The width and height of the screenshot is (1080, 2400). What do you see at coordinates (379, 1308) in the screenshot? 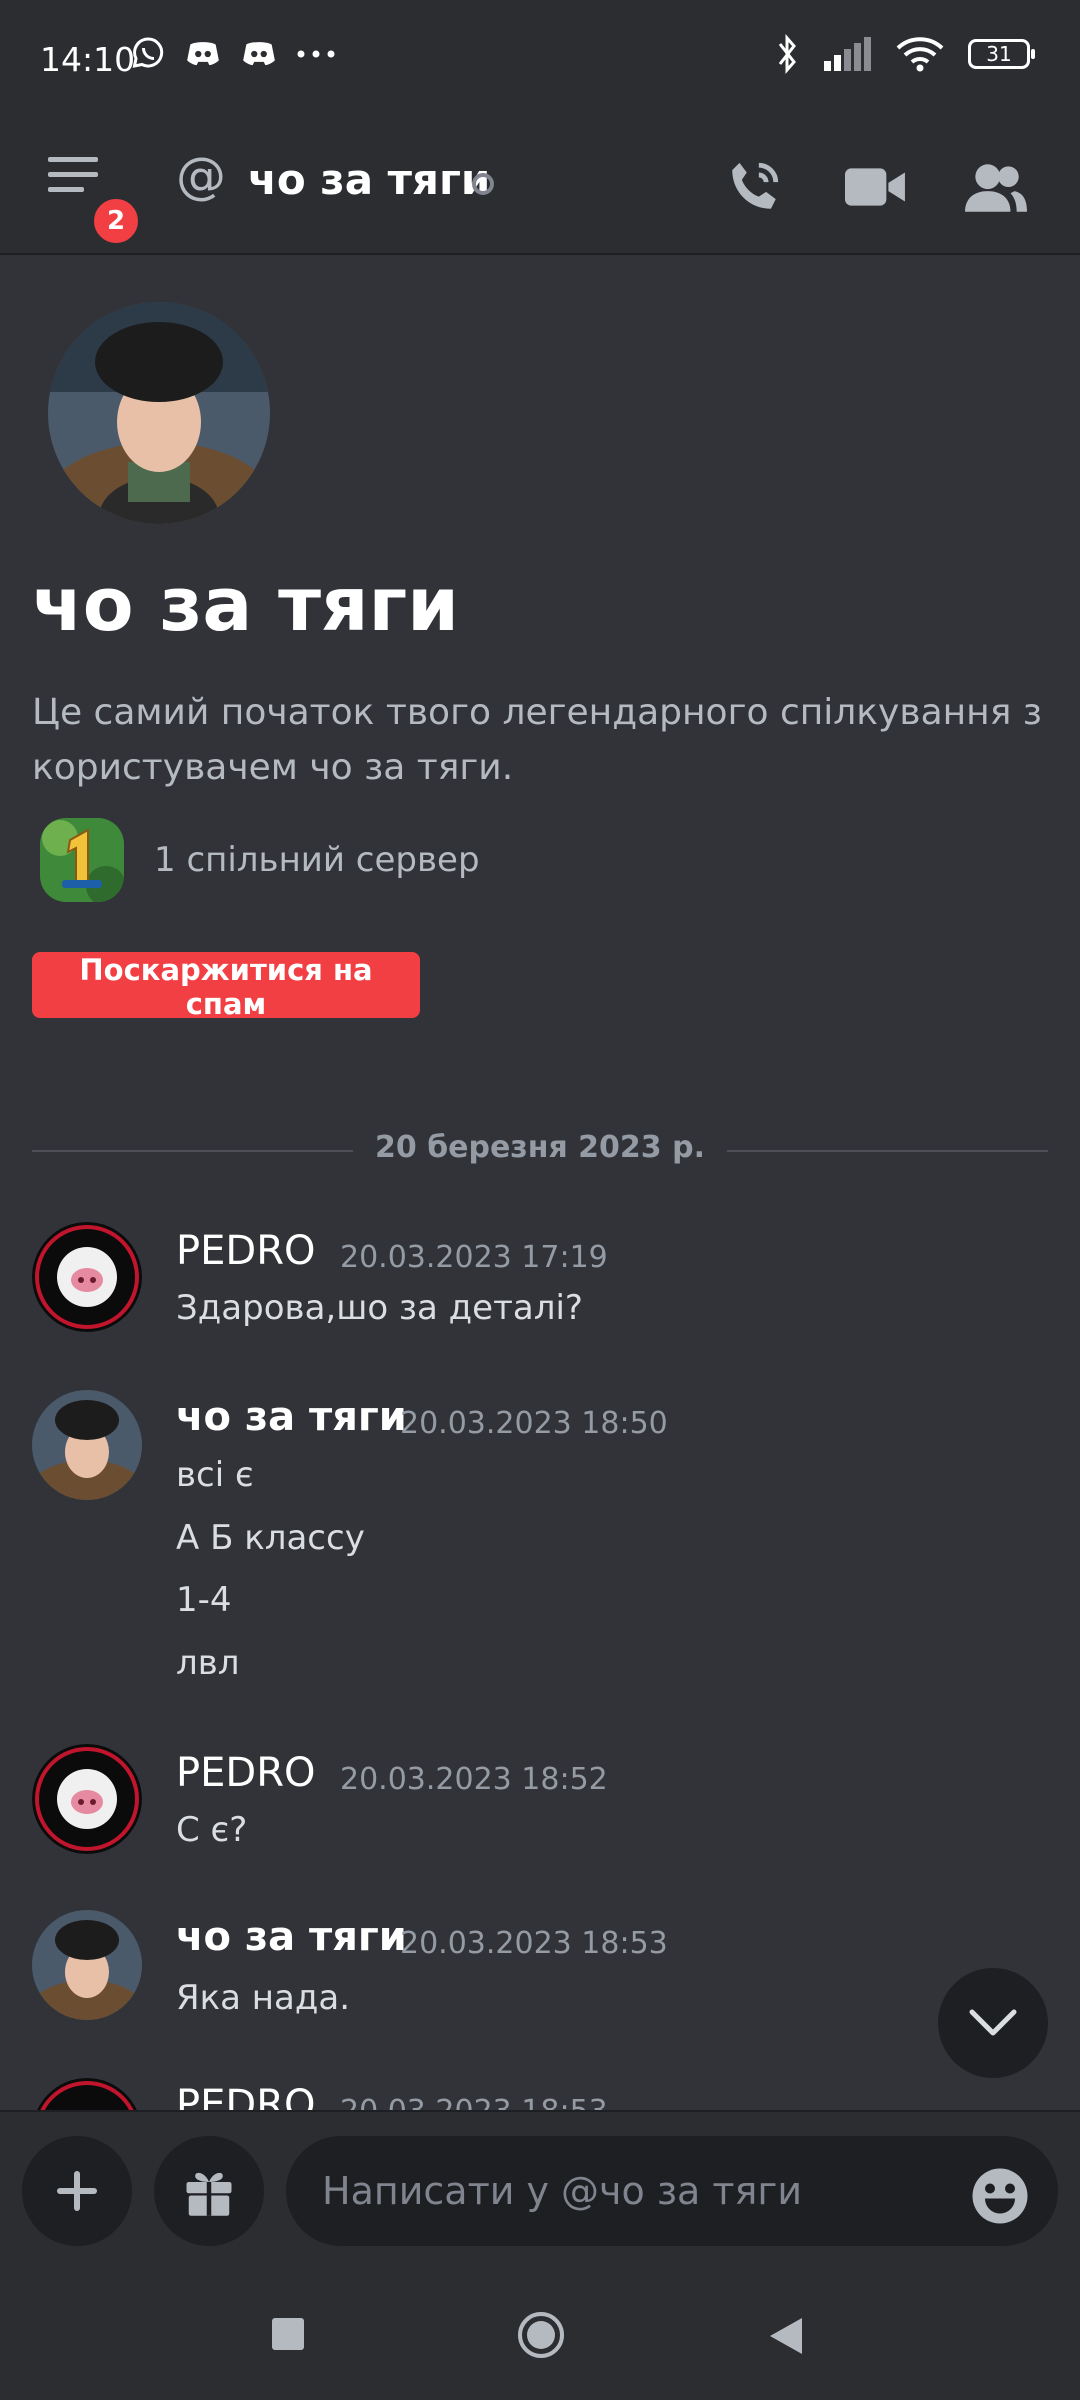
I see `message-text: Здарова,шо за деталі?` at bounding box center [379, 1308].